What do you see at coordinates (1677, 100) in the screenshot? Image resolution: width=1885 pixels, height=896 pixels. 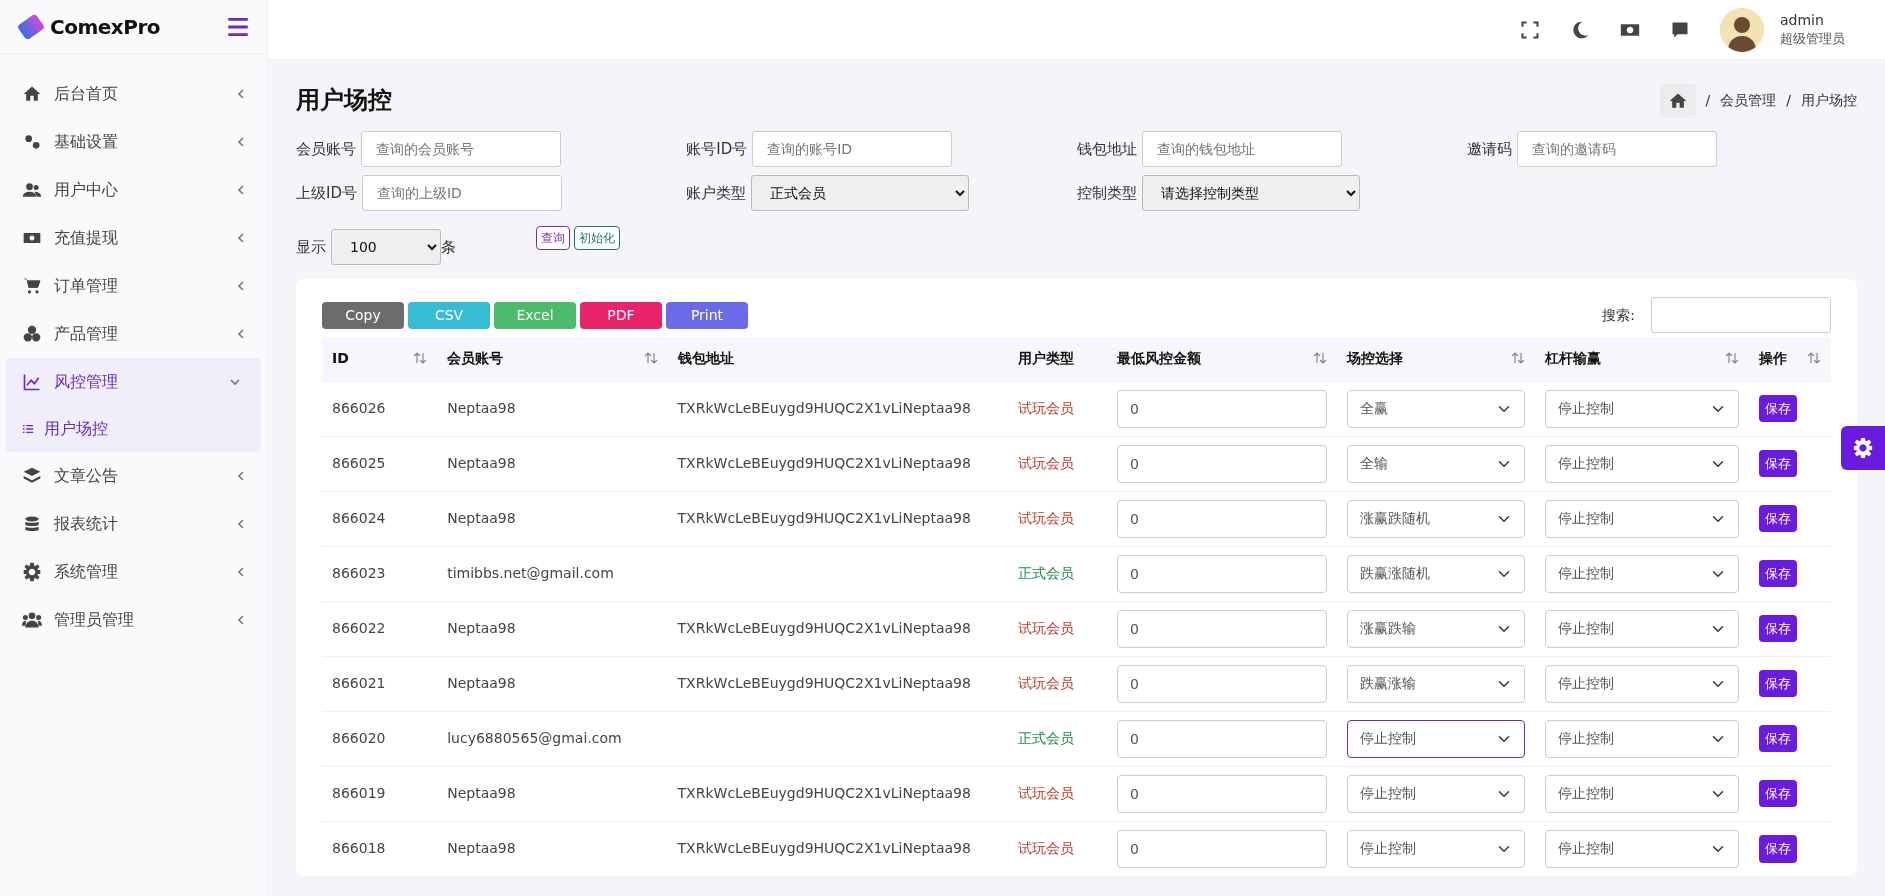 I see `home-link` at bounding box center [1677, 100].